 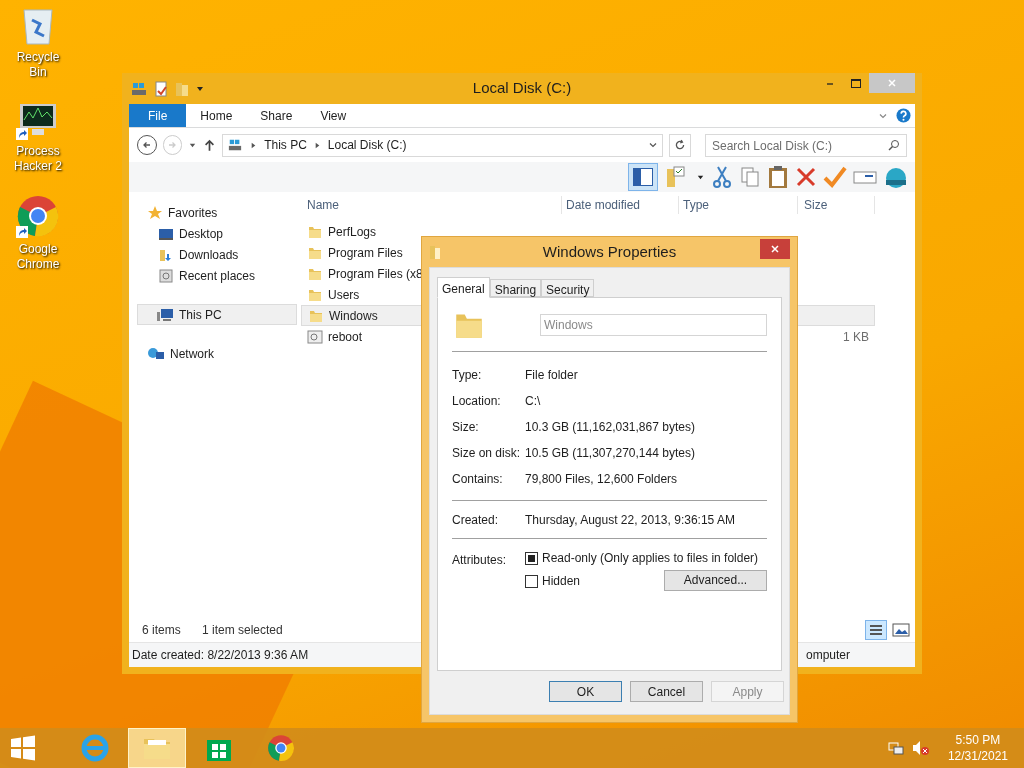 What do you see at coordinates (856, 337) in the screenshot?
I see `file-size: 1 KB` at bounding box center [856, 337].